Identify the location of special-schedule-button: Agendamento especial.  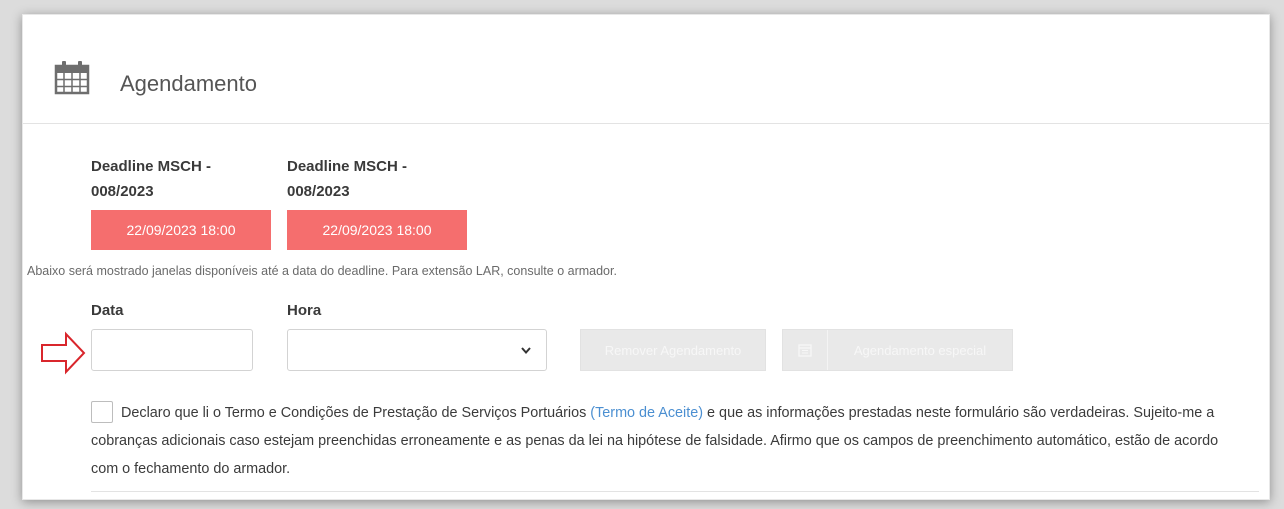
(897, 350).